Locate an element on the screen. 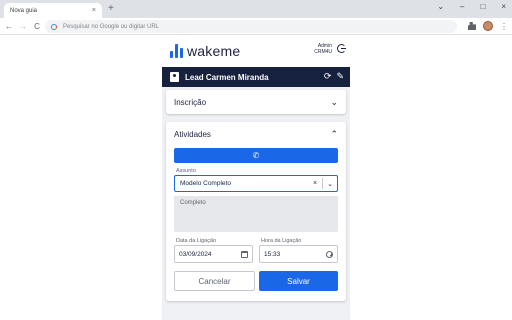  tab-title: Nova guia is located at coordinates (24, 10).